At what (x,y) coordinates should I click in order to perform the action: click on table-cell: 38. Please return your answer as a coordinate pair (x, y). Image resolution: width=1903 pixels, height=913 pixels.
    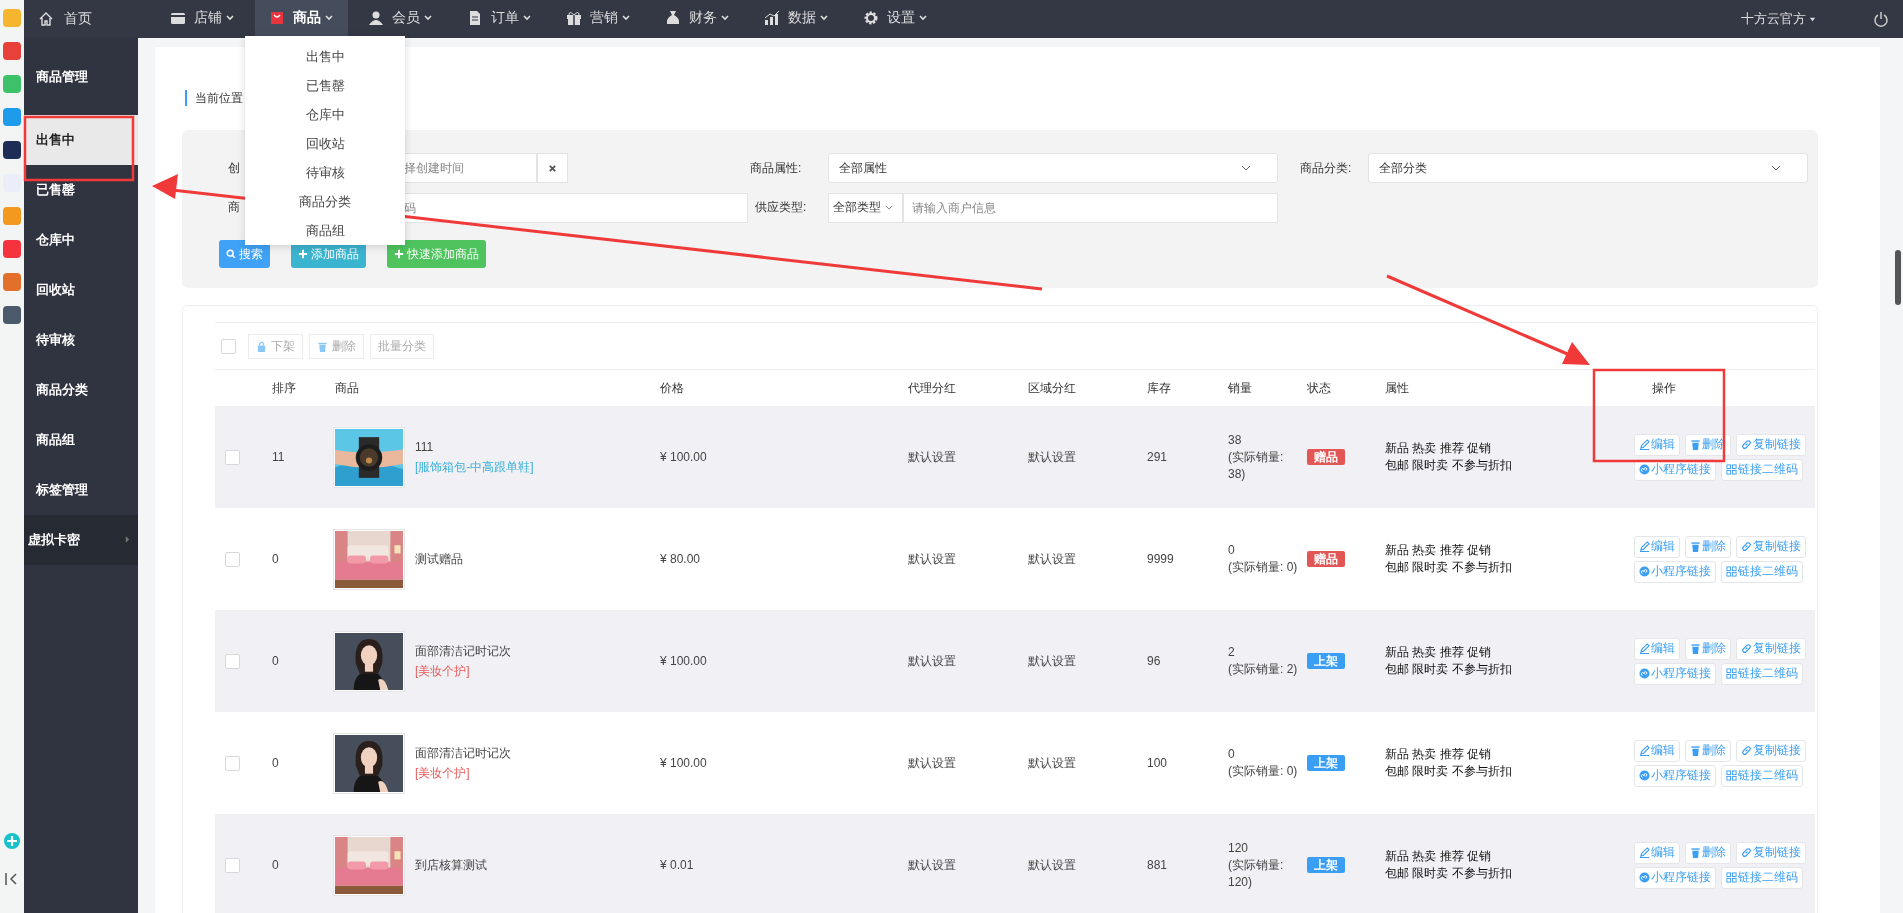
    Looking at the image, I should click on (1235, 440).